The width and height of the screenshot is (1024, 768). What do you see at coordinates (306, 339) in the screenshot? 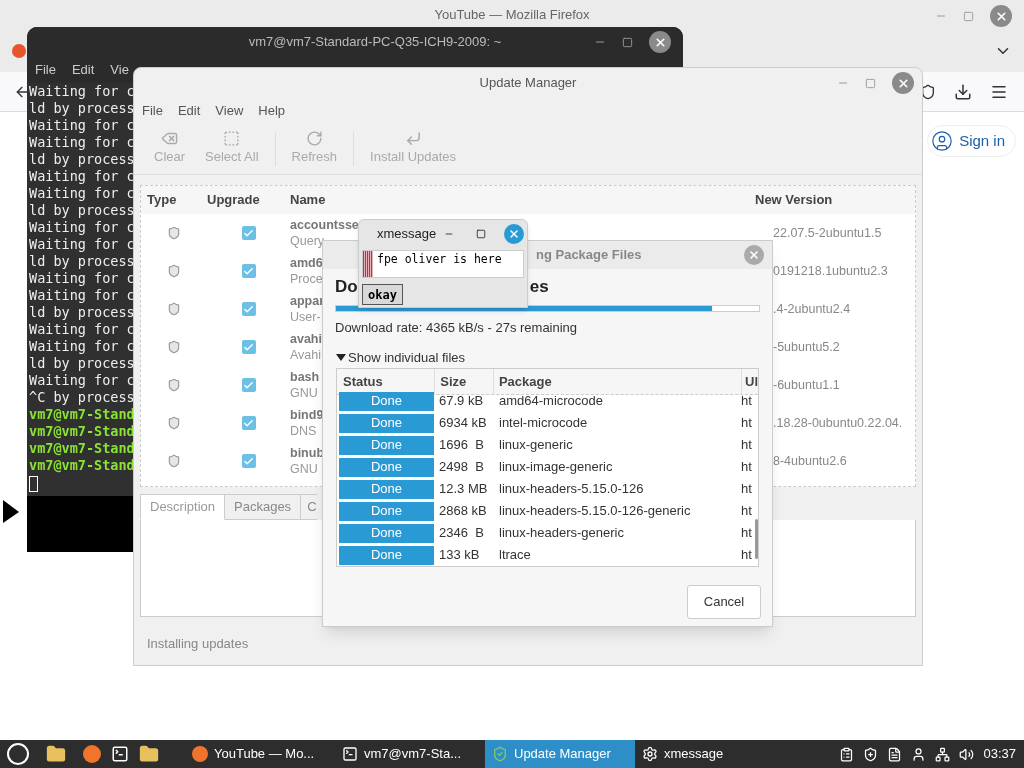
I see `package-name: avahi` at bounding box center [306, 339].